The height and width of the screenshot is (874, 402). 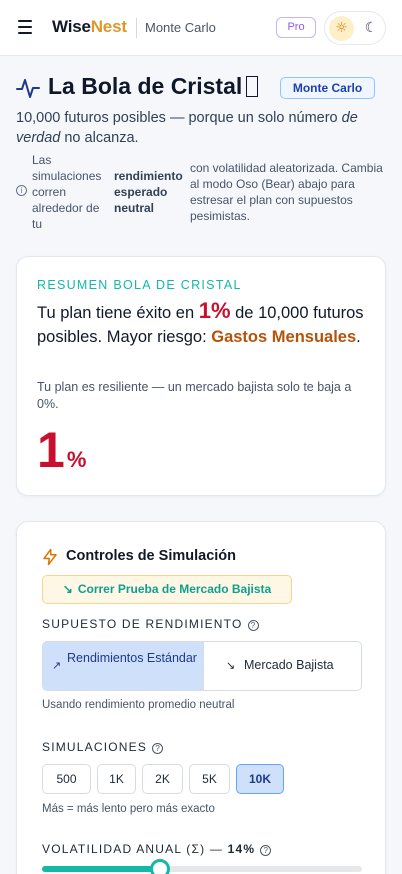 I want to click on sims-option-1k: 1K, so click(x=116, y=779).